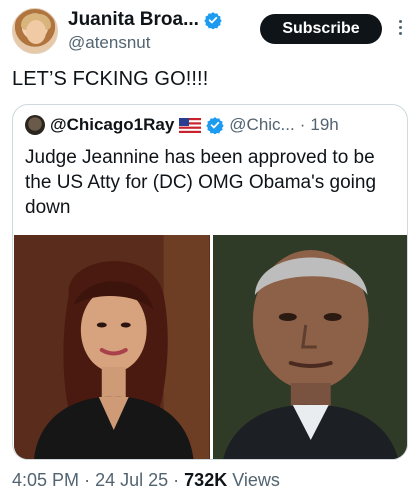 The height and width of the screenshot is (500, 419). What do you see at coordinates (256, 480) in the screenshot?
I see `views-label: Views` at bounding box center [256, 480].